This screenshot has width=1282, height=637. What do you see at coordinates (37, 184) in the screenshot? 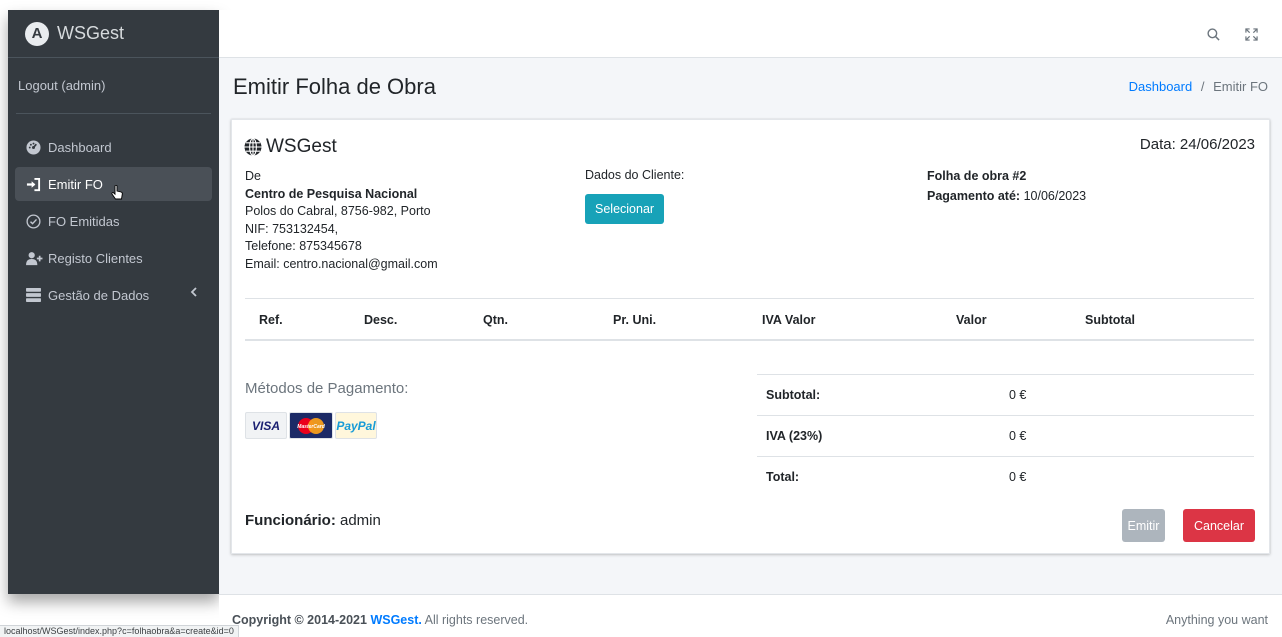
I see `sign-in-icon` at bounding box center [37, 184].